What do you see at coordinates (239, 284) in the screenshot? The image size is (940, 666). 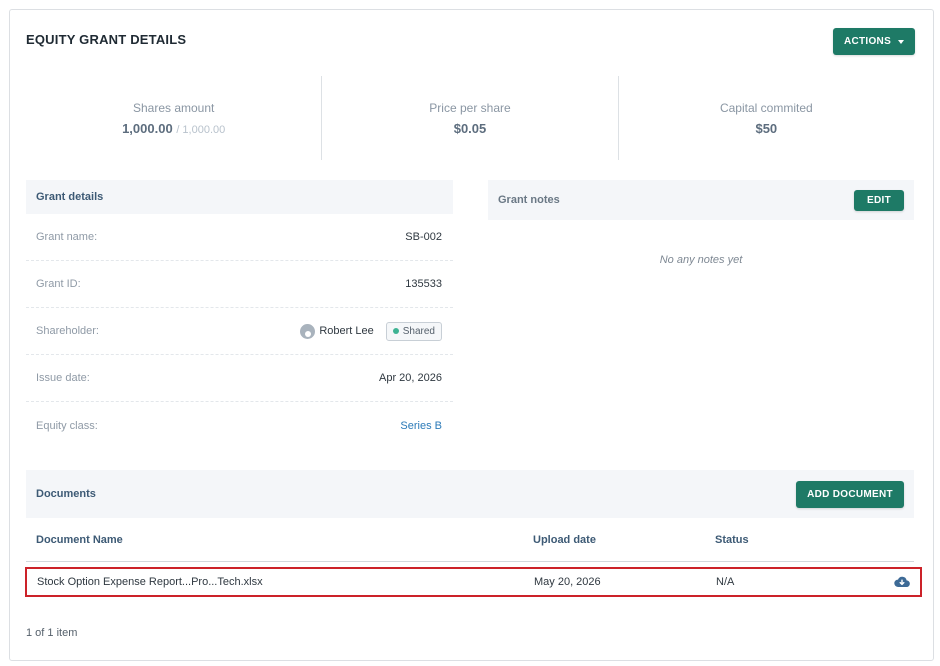 I see `grant-id-row: Grant ID: 135533` at bounding box center [239, 284].